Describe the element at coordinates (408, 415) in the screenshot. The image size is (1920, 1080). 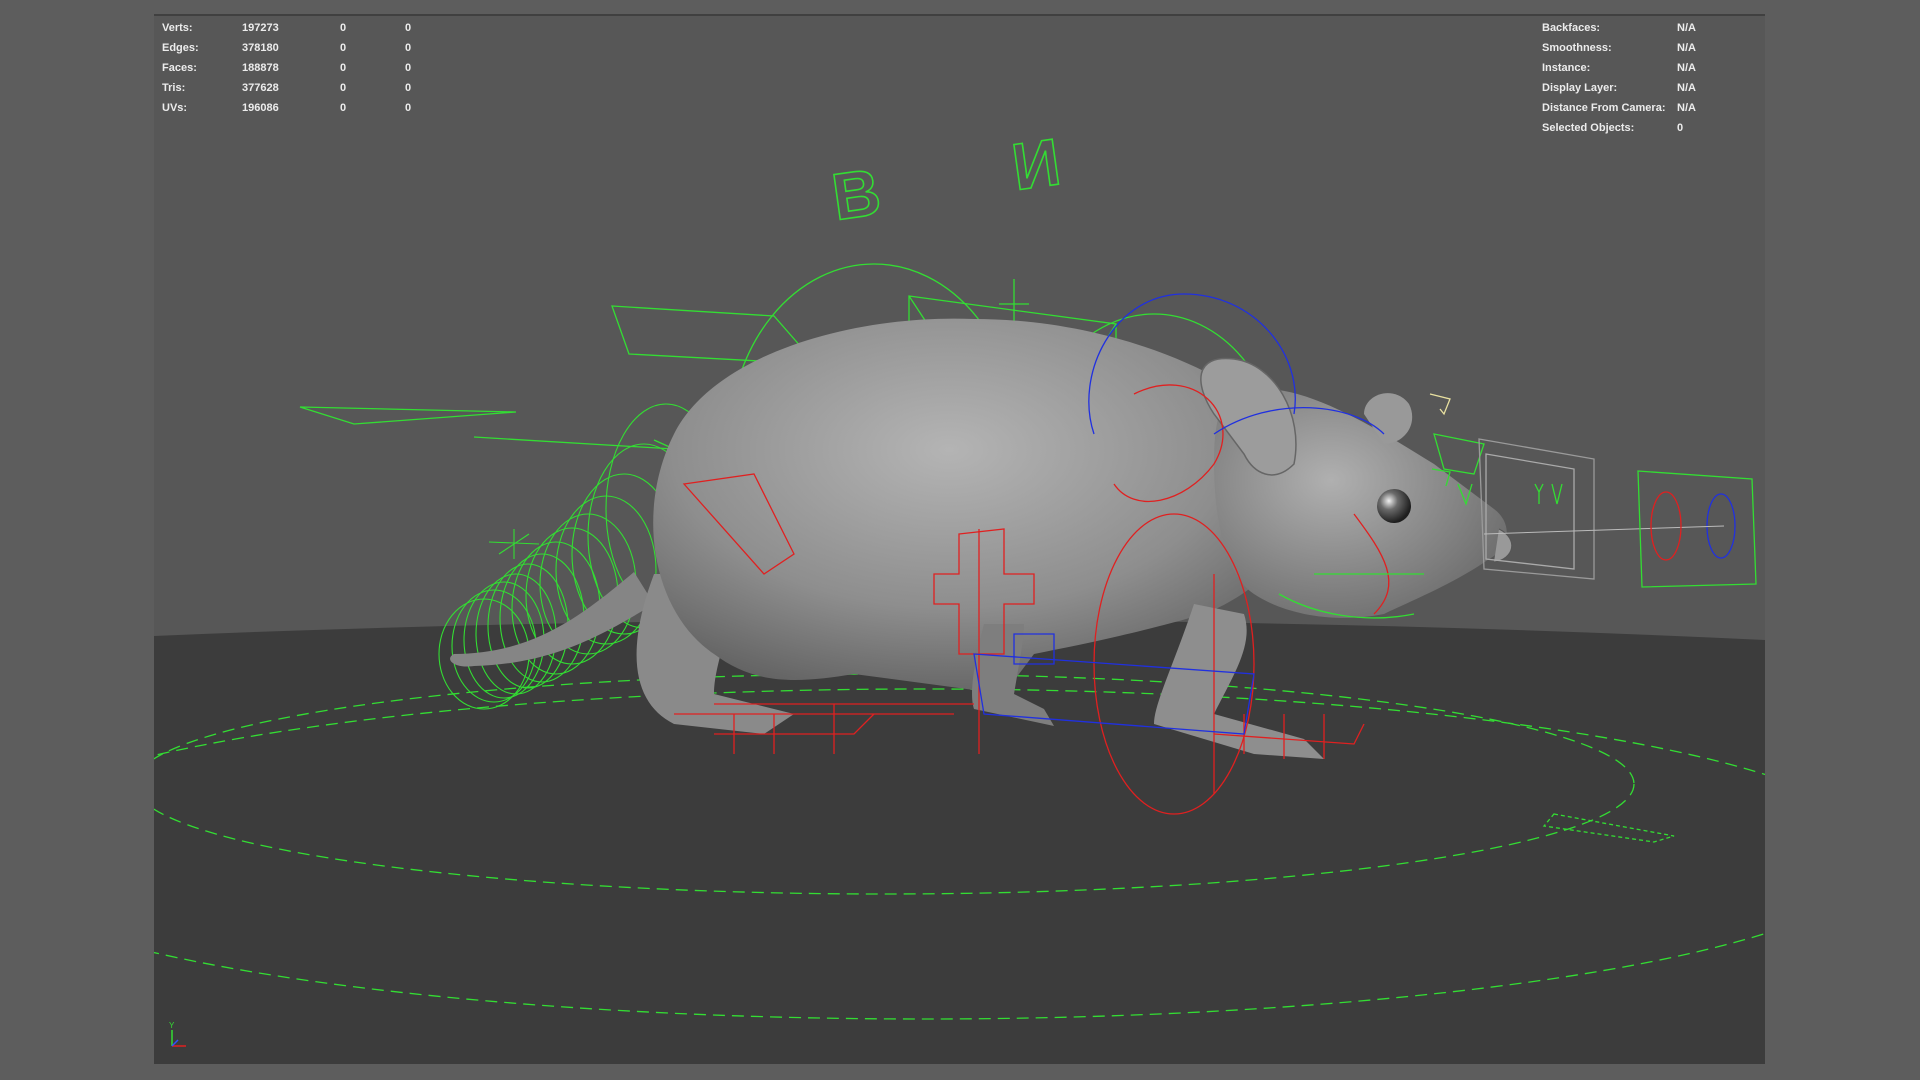
I see `back-arrow-control` at that location.